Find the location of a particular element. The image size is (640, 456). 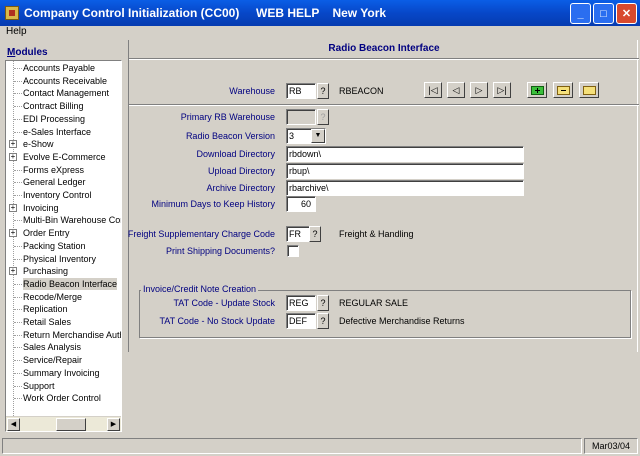

sidebar-item: Contact Management is located at coordinates (63, 93).